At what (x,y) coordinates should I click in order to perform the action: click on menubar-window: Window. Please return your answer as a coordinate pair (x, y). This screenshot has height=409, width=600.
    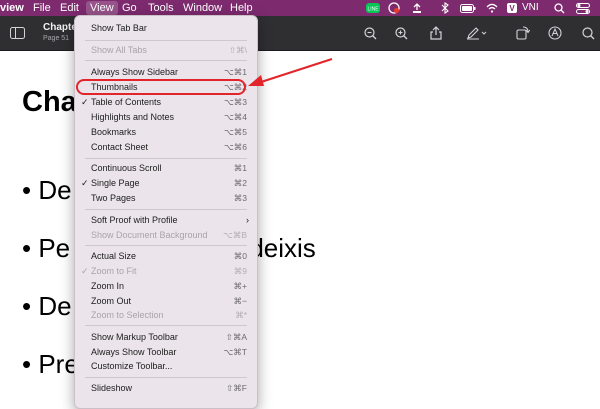
    Looking at the image, I should click on (202, 8).